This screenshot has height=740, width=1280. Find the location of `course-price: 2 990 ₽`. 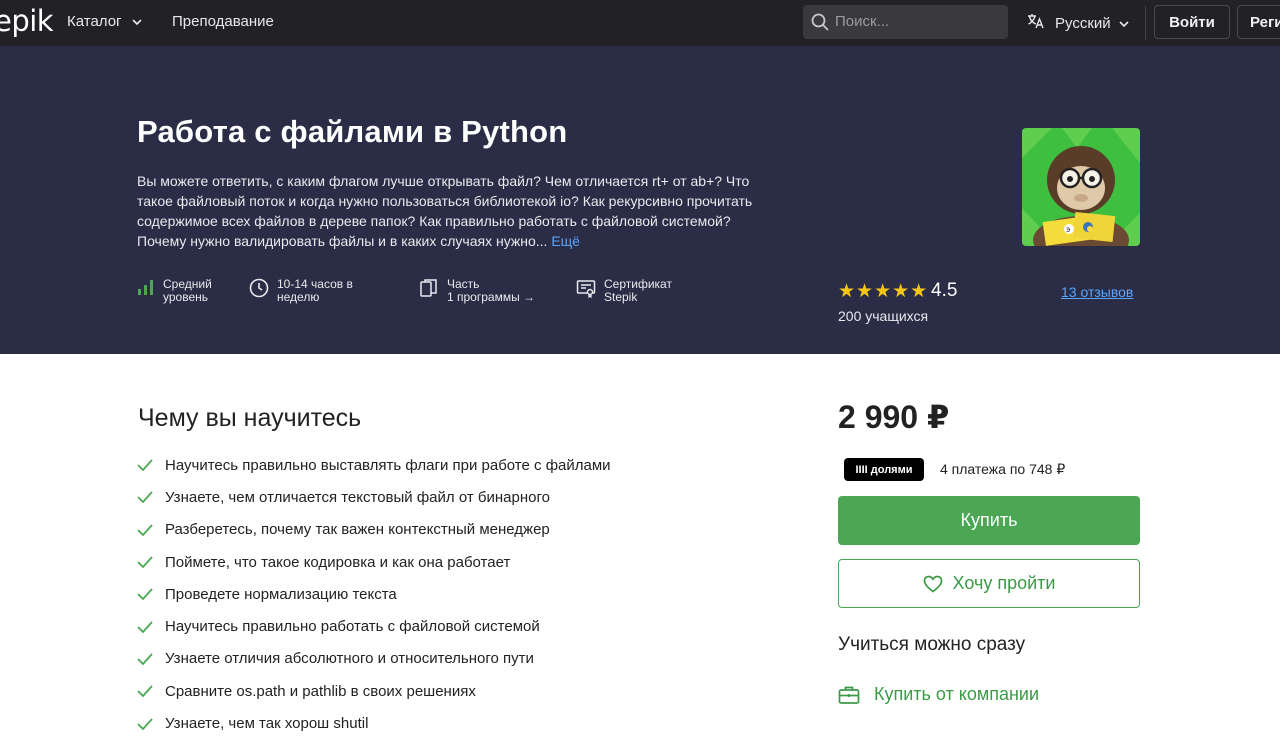

course-price: 2 990 ₽ is located at coordinates (894, 417).